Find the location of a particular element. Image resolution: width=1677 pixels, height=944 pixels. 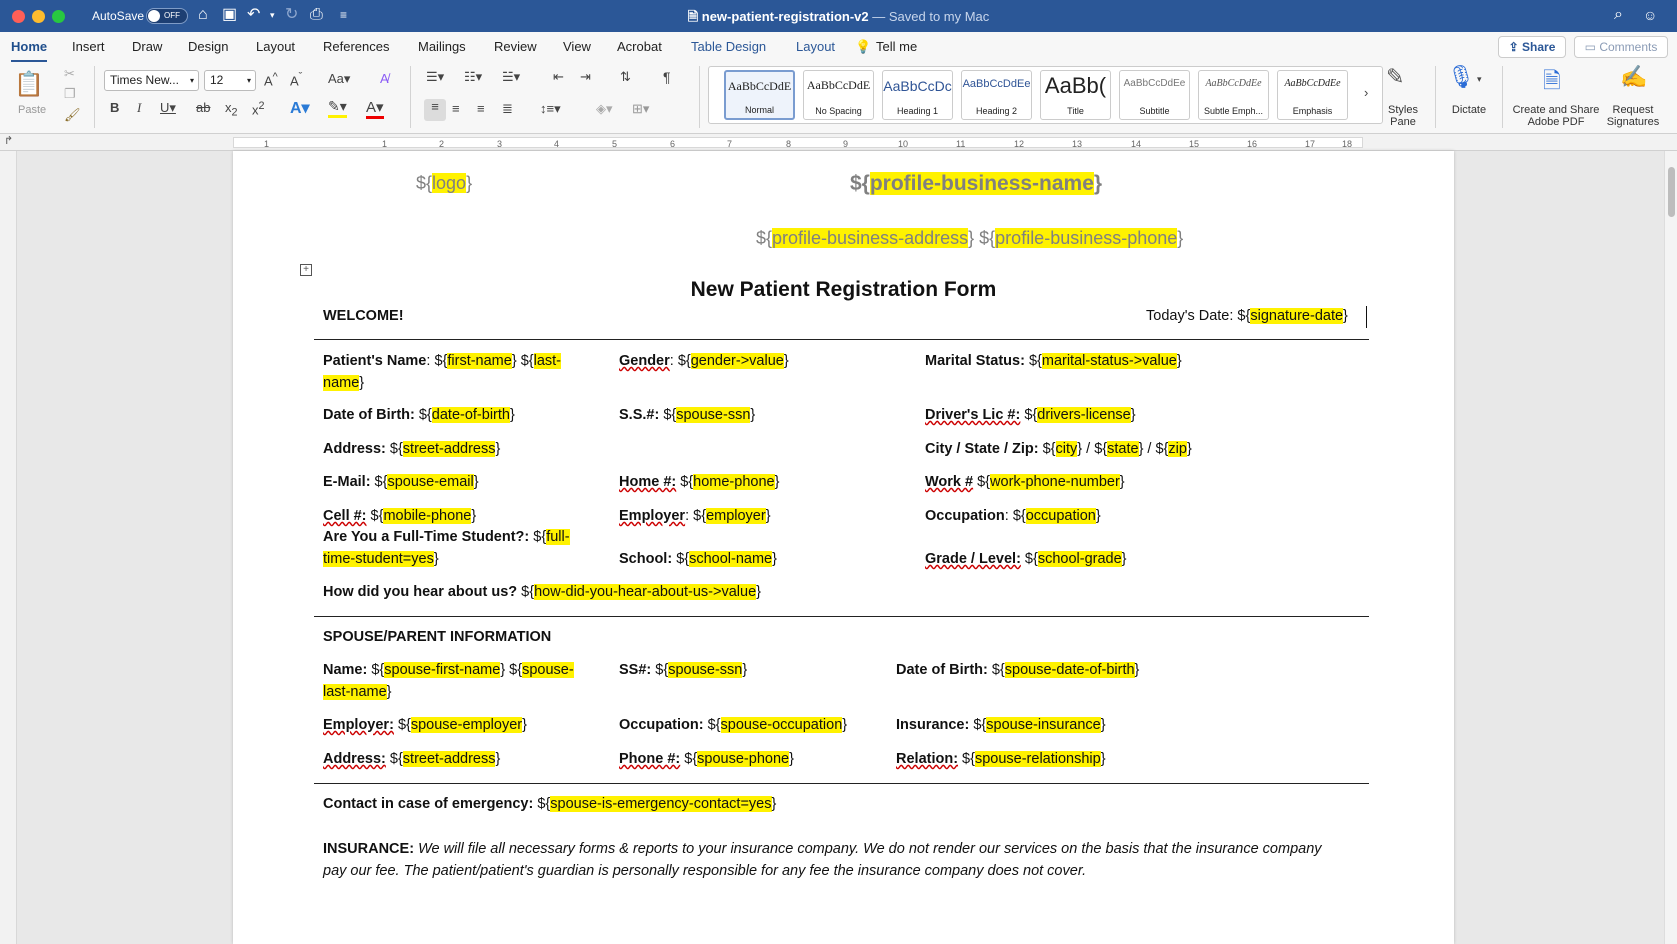

create-pdf-icon: 🗎 is located at coordinates (1552, 83).